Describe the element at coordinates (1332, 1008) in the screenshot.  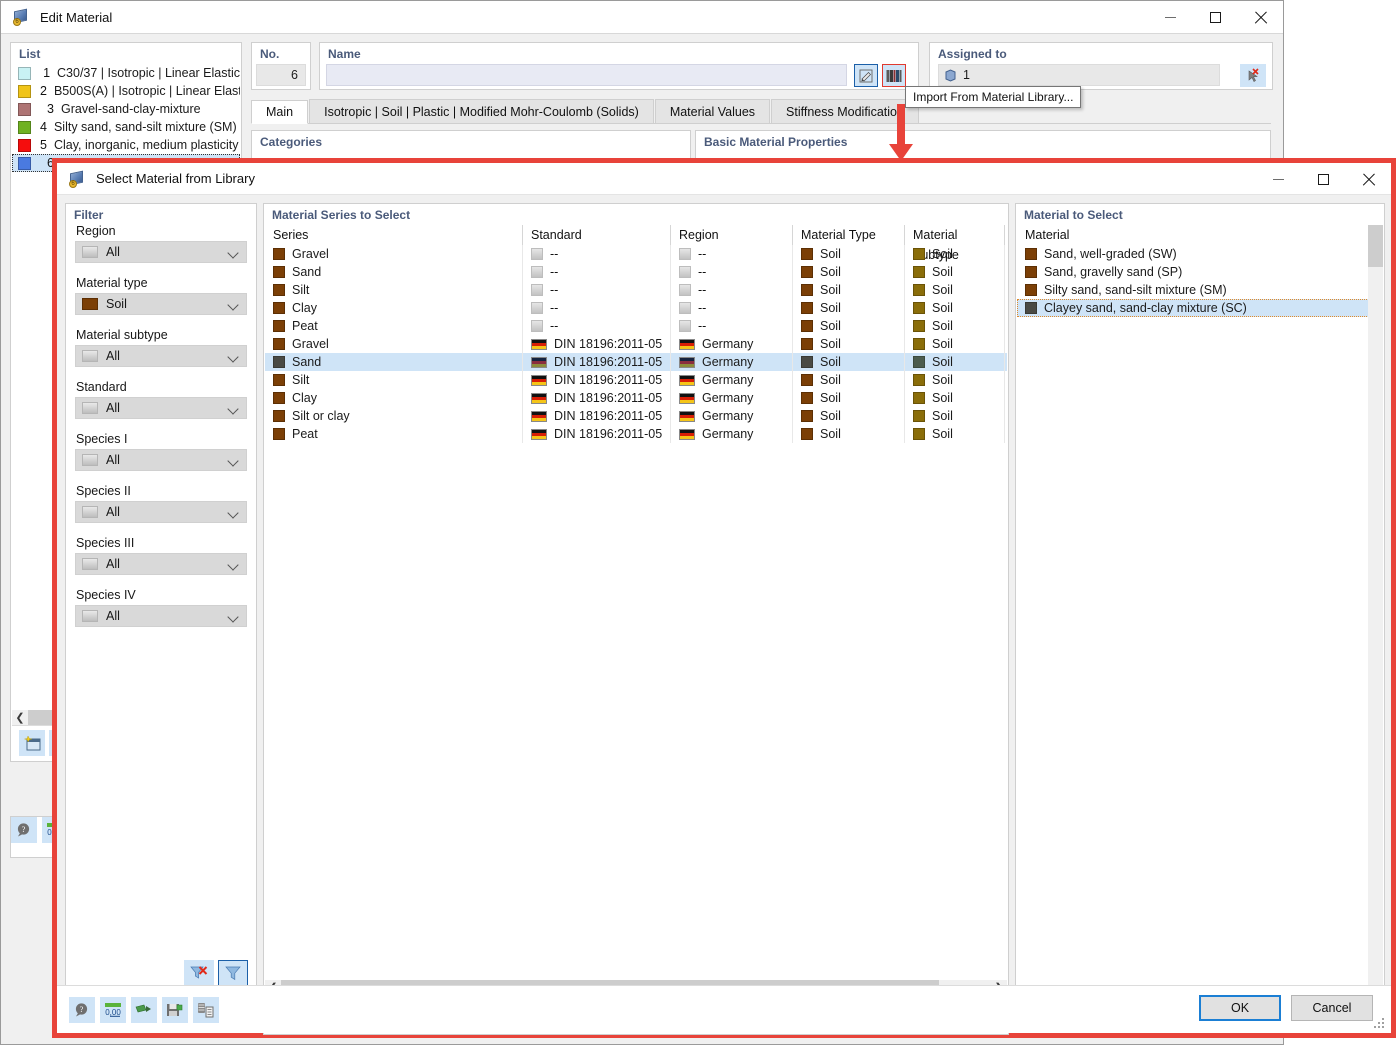
I see `cancel-button: Cancel` at that location.